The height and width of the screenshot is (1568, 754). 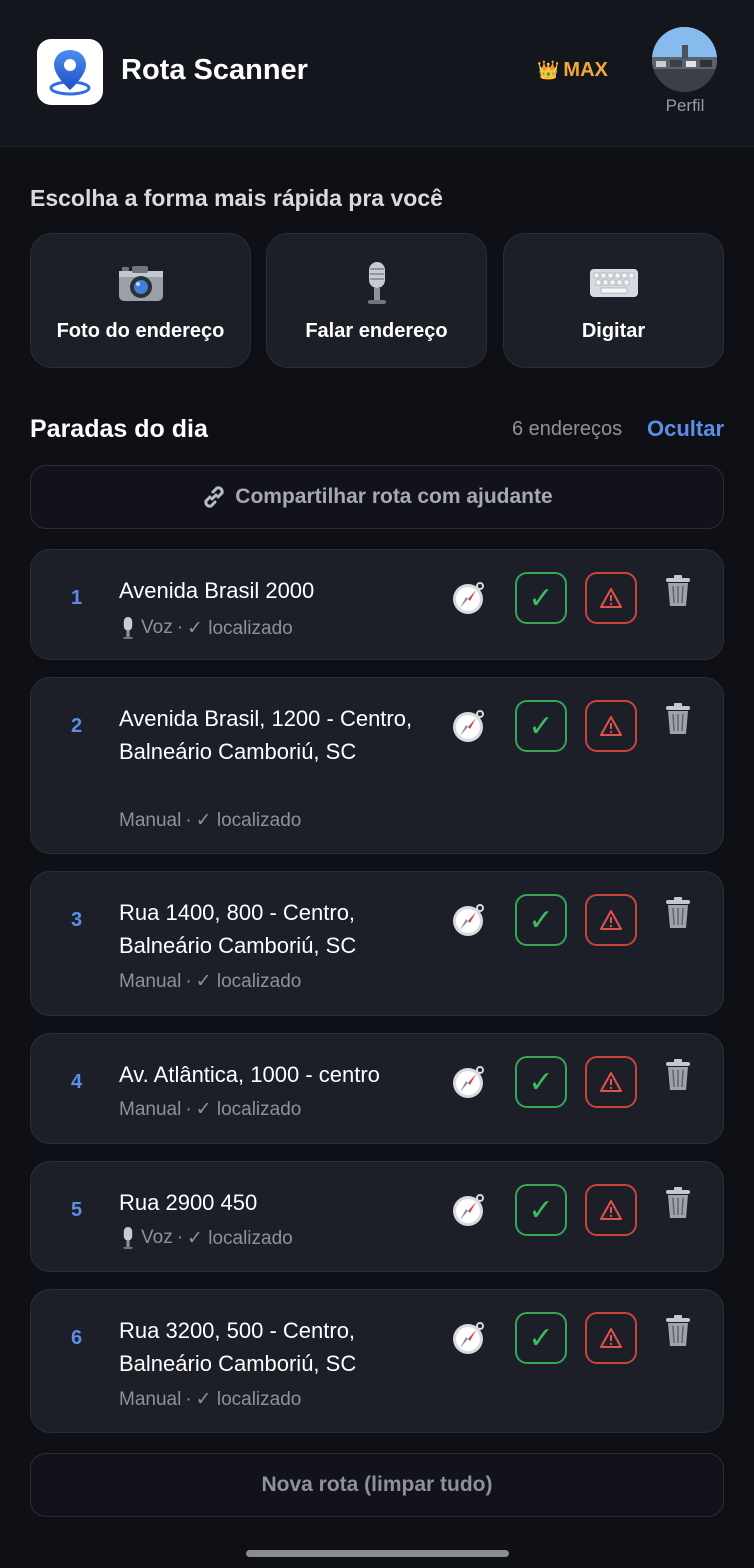 What do you see at coordinates (585, 70) in the screenshot?
I see `plan-label: MAX` at bounding box center [585, 70].